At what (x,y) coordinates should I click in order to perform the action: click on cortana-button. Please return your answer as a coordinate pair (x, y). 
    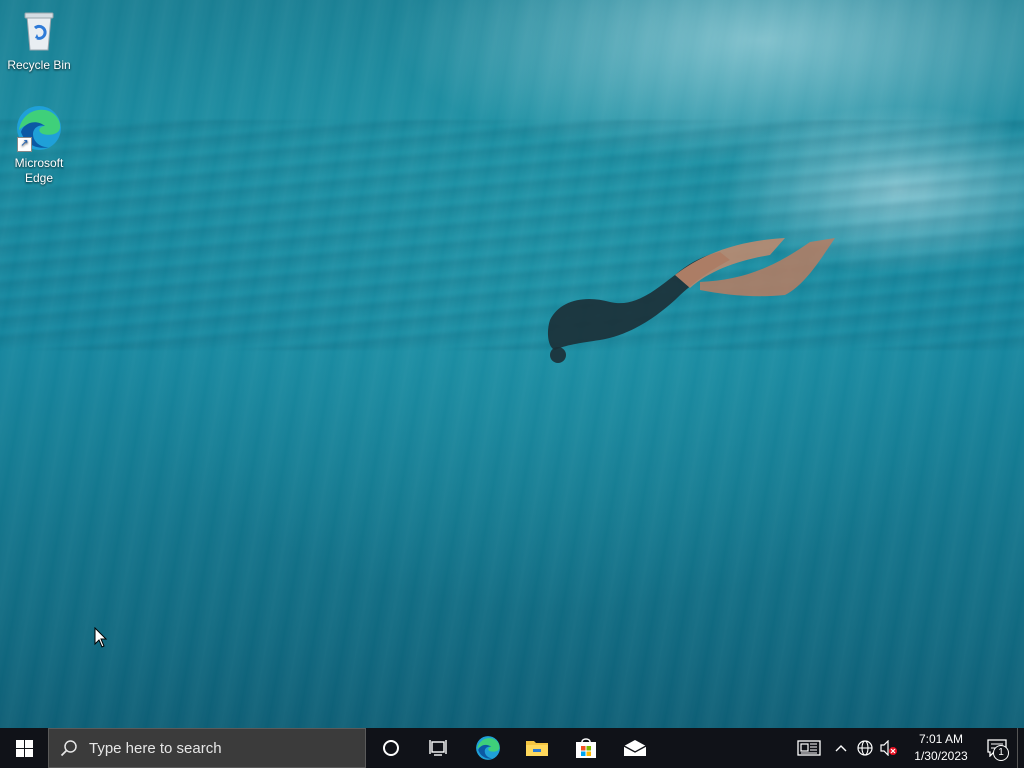
    Looking at the image, I should click on (391, 748).